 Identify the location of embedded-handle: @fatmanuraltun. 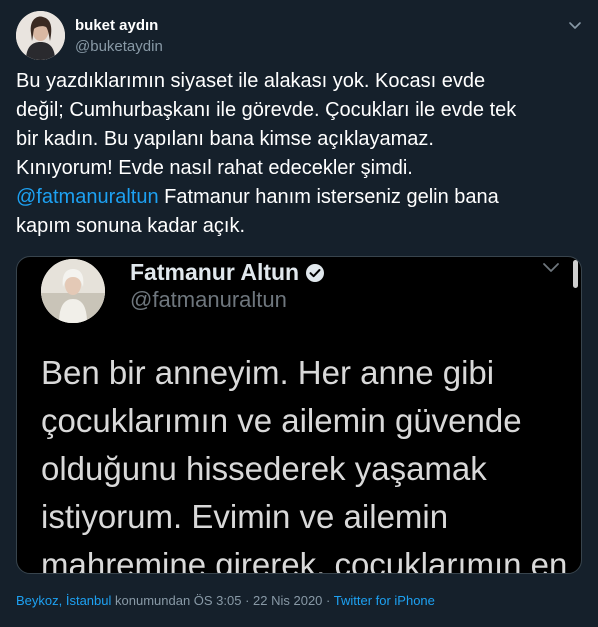
(208, 299).